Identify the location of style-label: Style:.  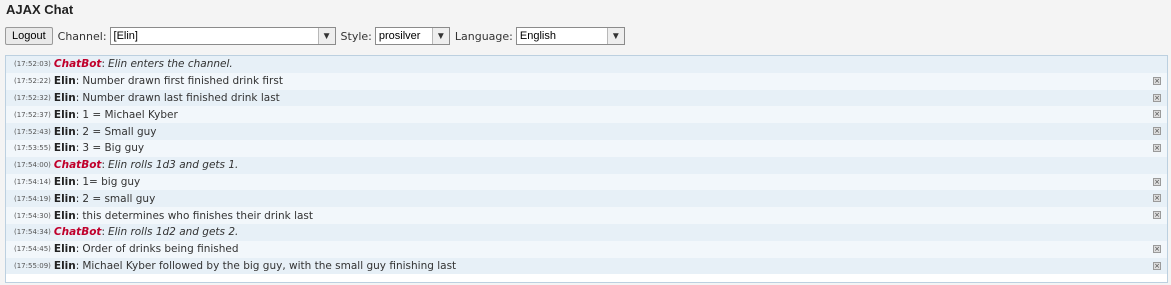
(356, 36).